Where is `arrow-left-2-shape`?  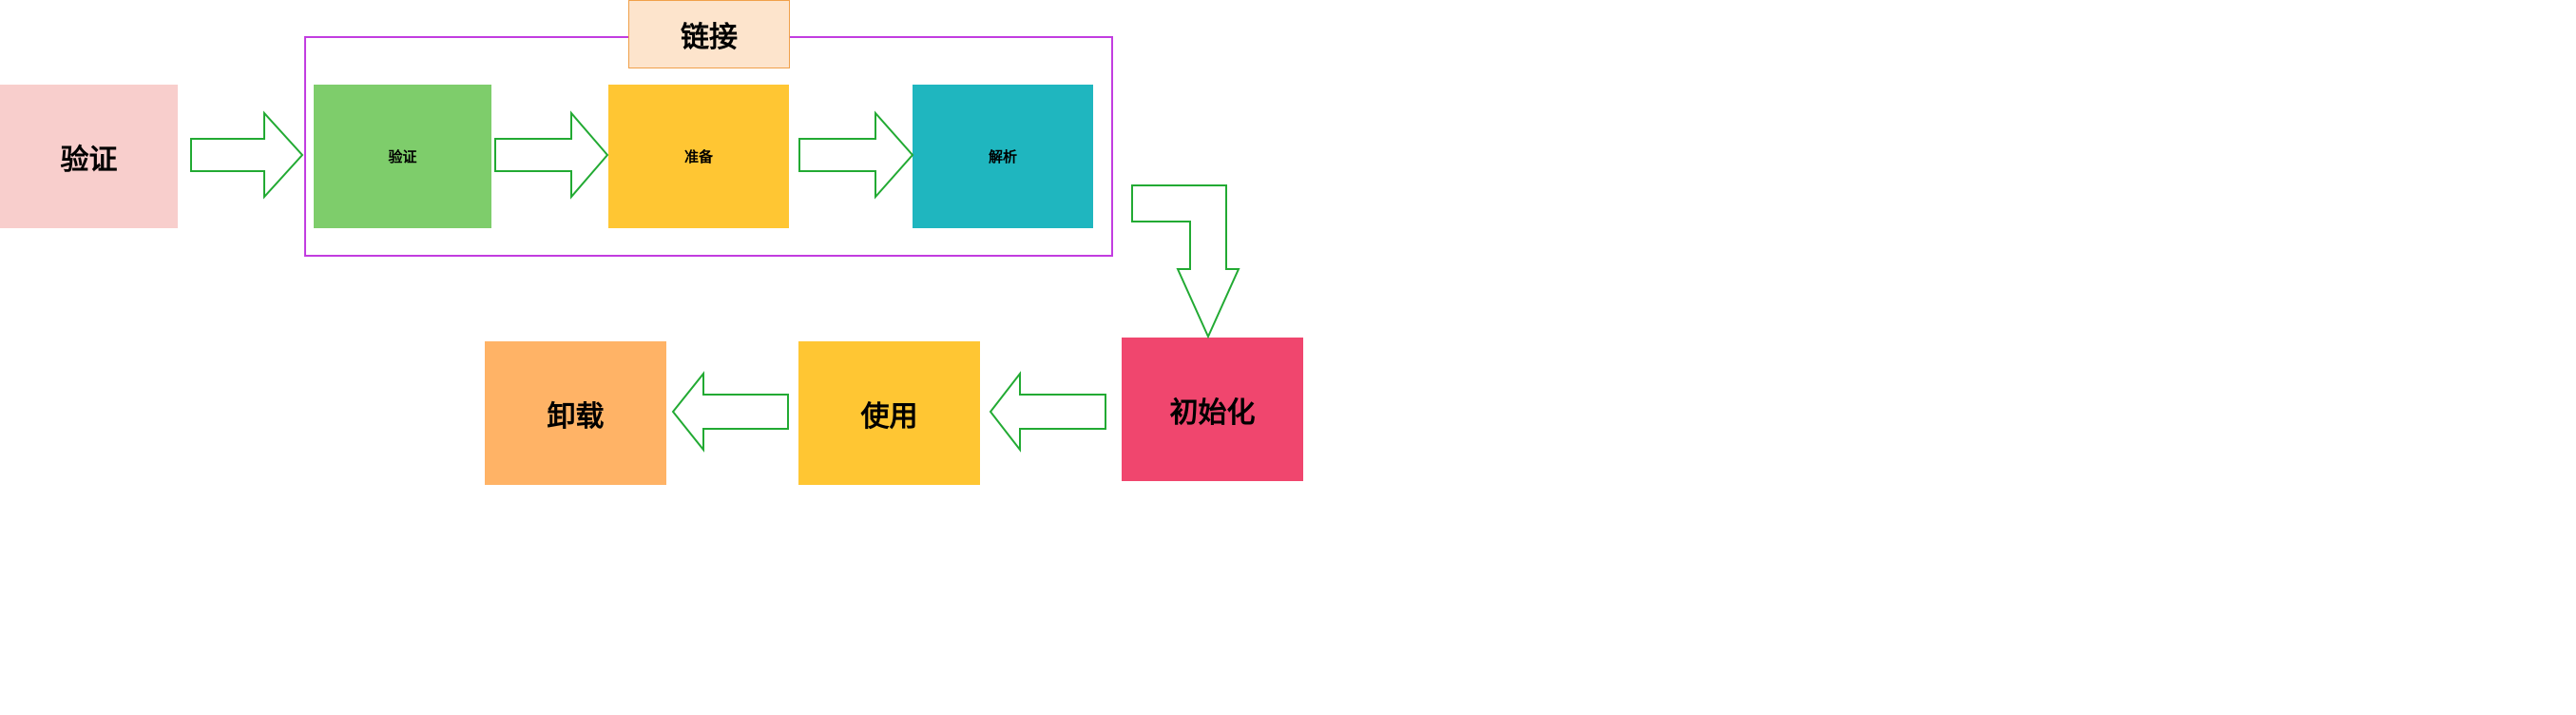 arrow-left-2-shape is located at coordinates (730, 412).